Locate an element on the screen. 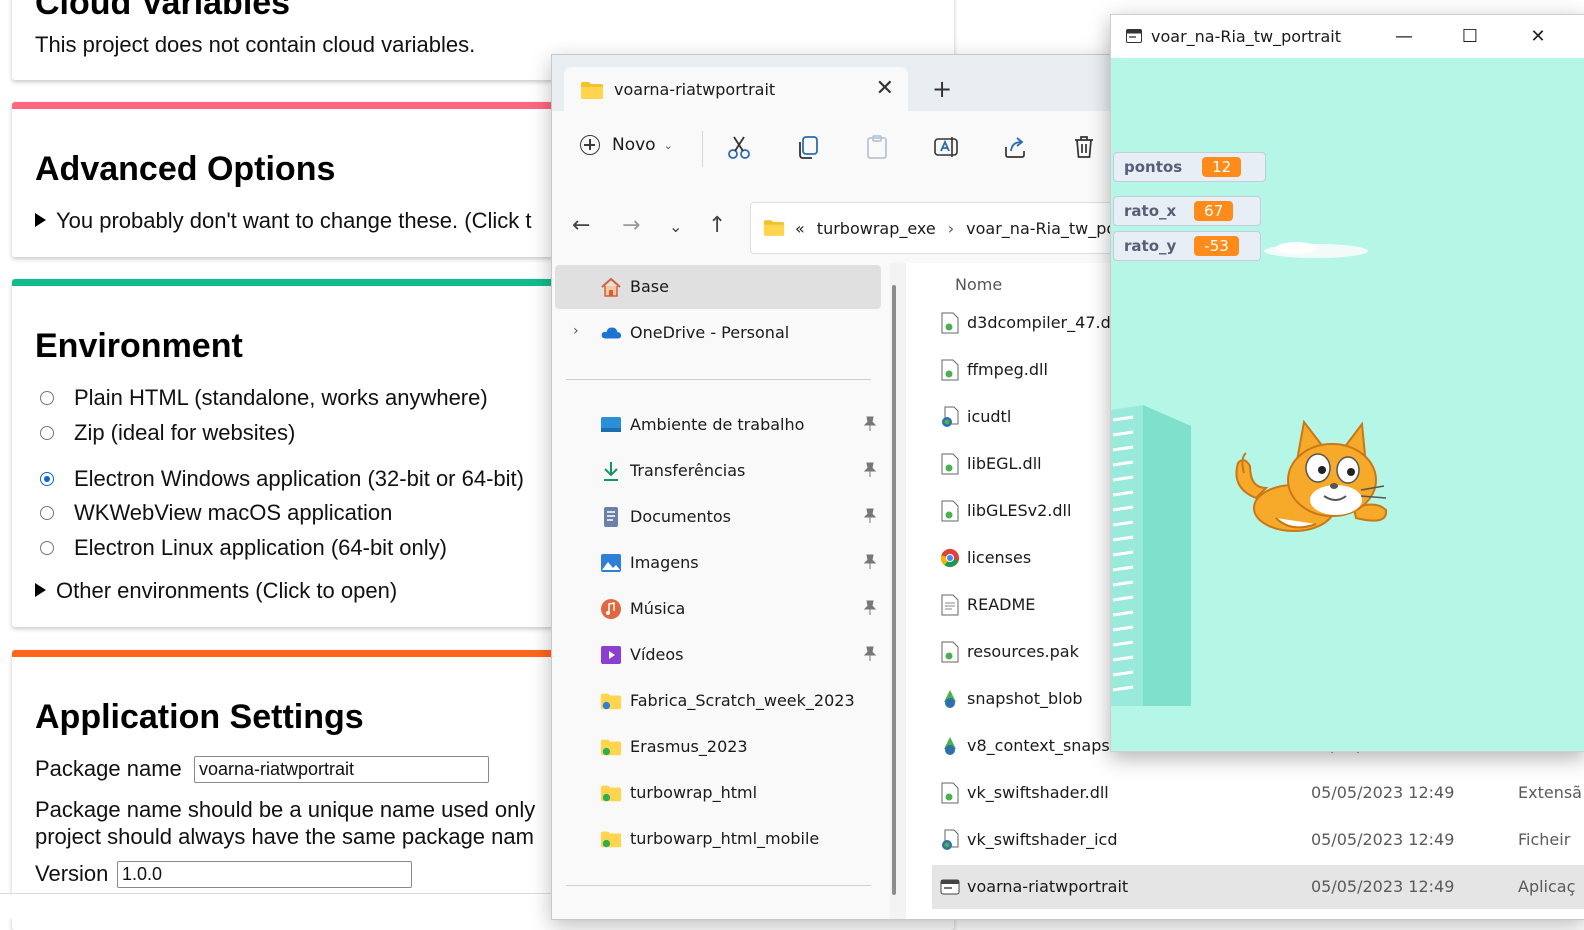  env-option-wkwebview-macos: WKWebView macOS application is located at coordinates (216, 513).